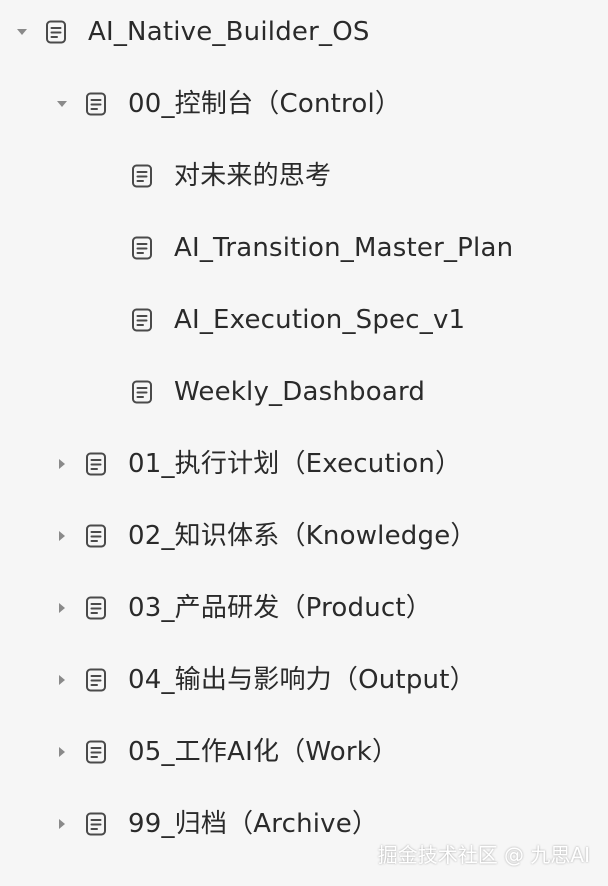 The height and width of the screenshot is (886, 608). I want to click on tree-item-child: AI_Transition_Master_Plan, so click(304, 248).